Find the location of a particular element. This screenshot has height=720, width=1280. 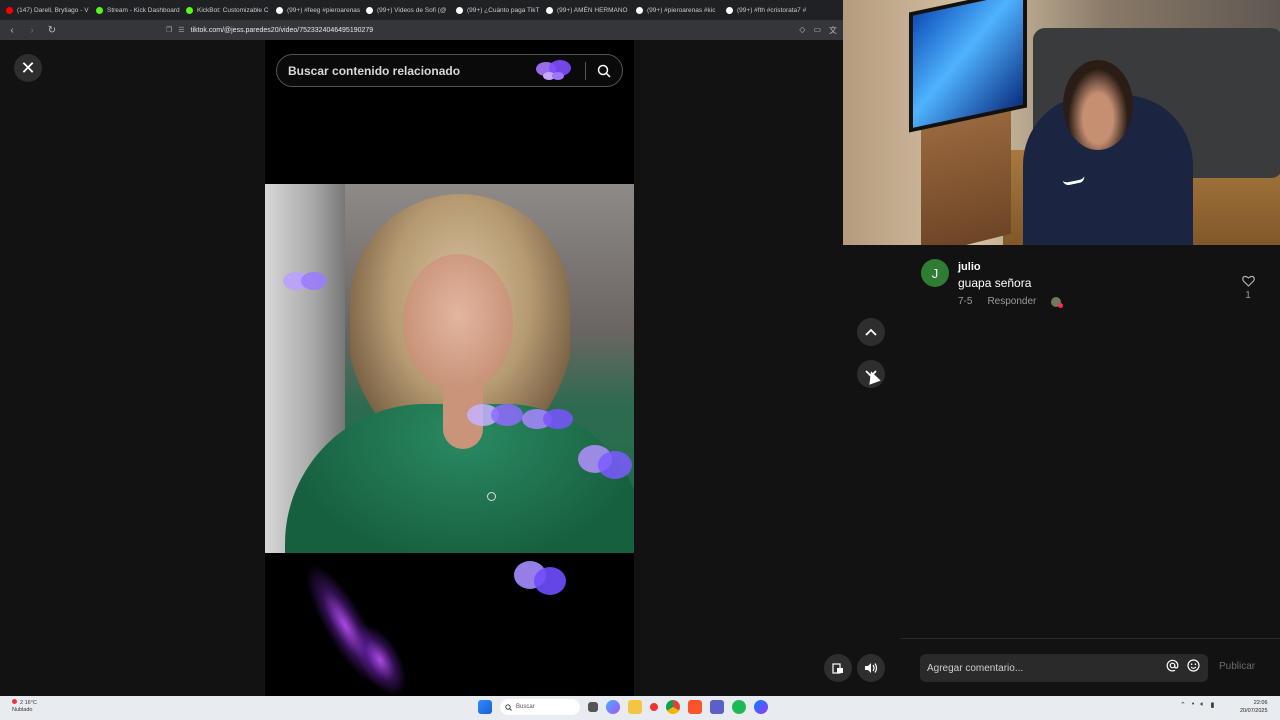

chrome-icon is located at coordinates (673, 707).